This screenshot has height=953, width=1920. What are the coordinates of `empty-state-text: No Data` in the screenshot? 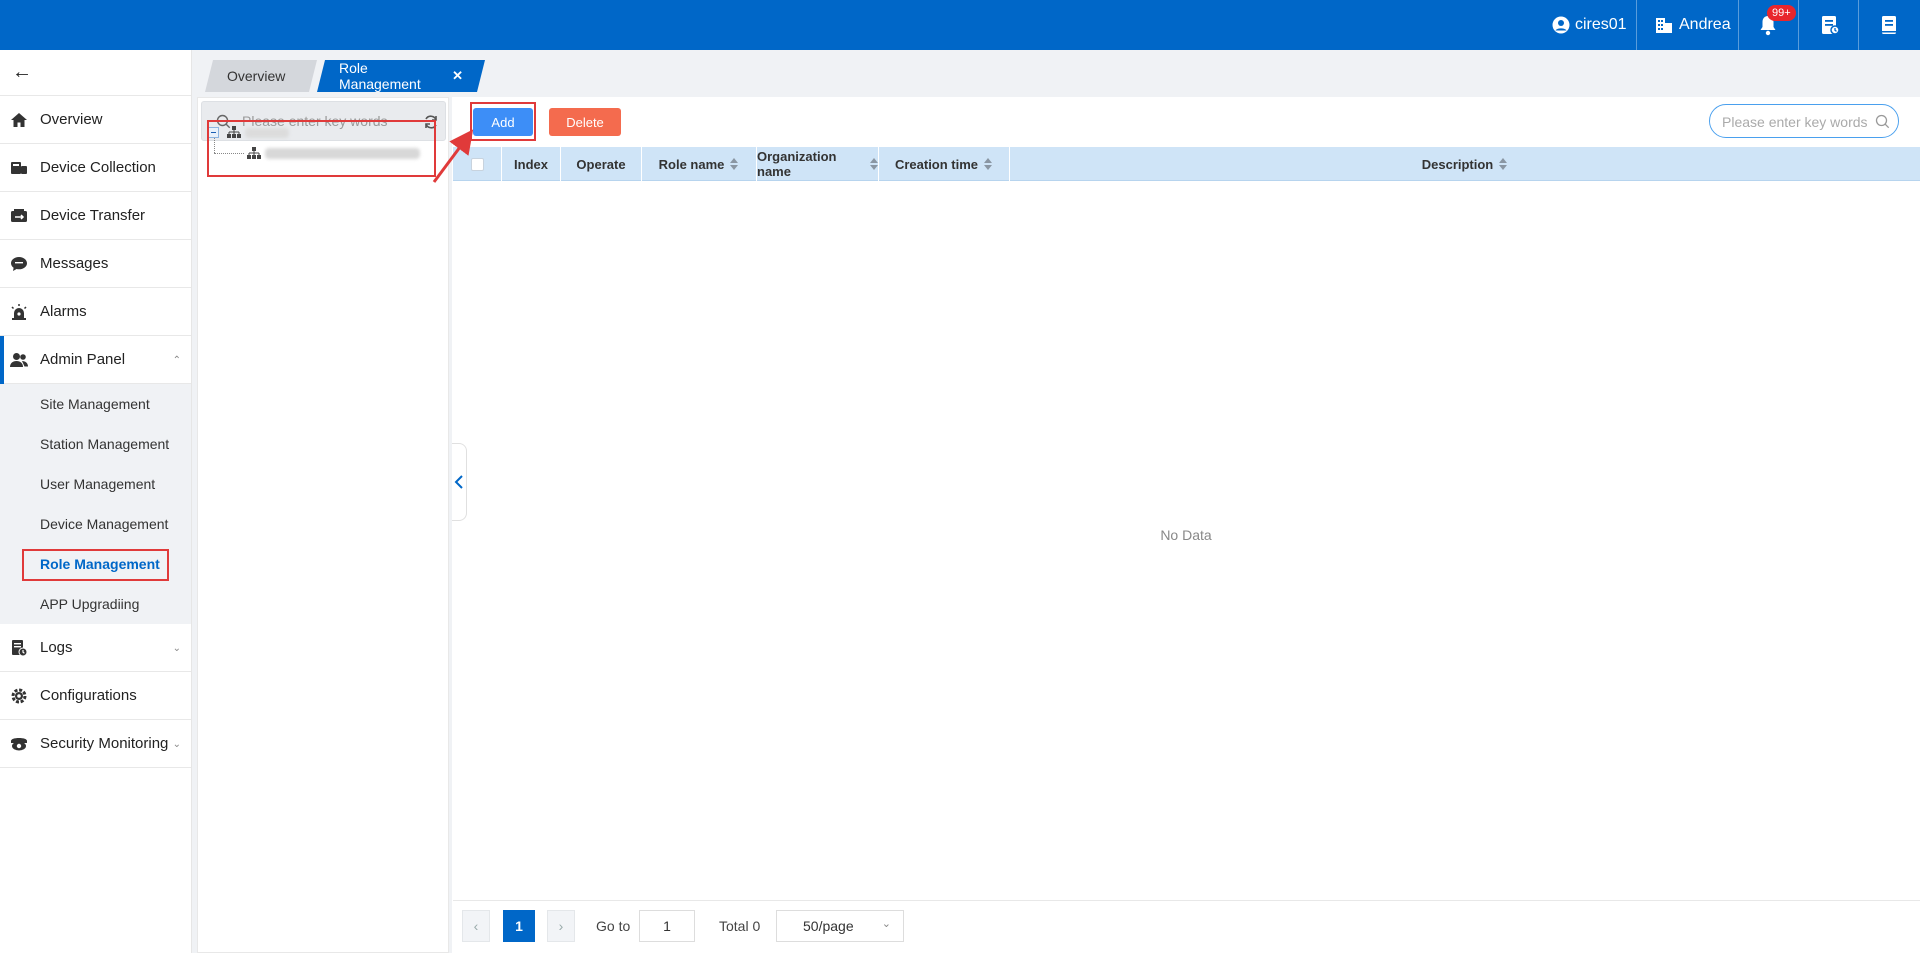 It's located at (1186, 535).